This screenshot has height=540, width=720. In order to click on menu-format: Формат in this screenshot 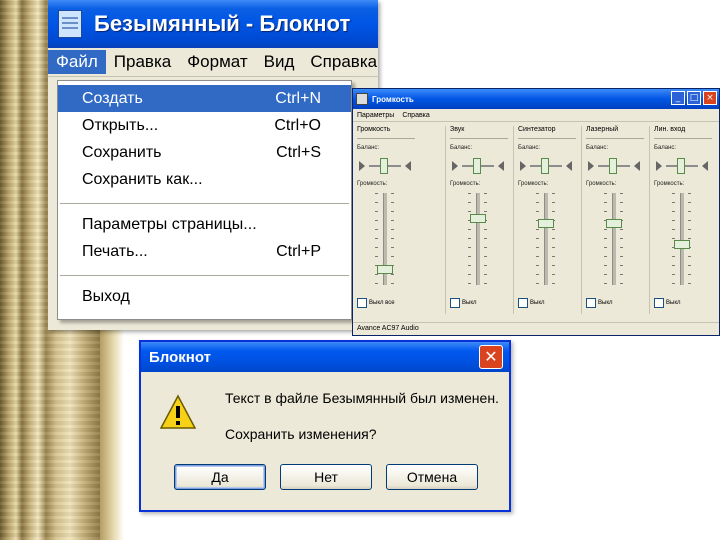, I will do `click(217, 62)`.